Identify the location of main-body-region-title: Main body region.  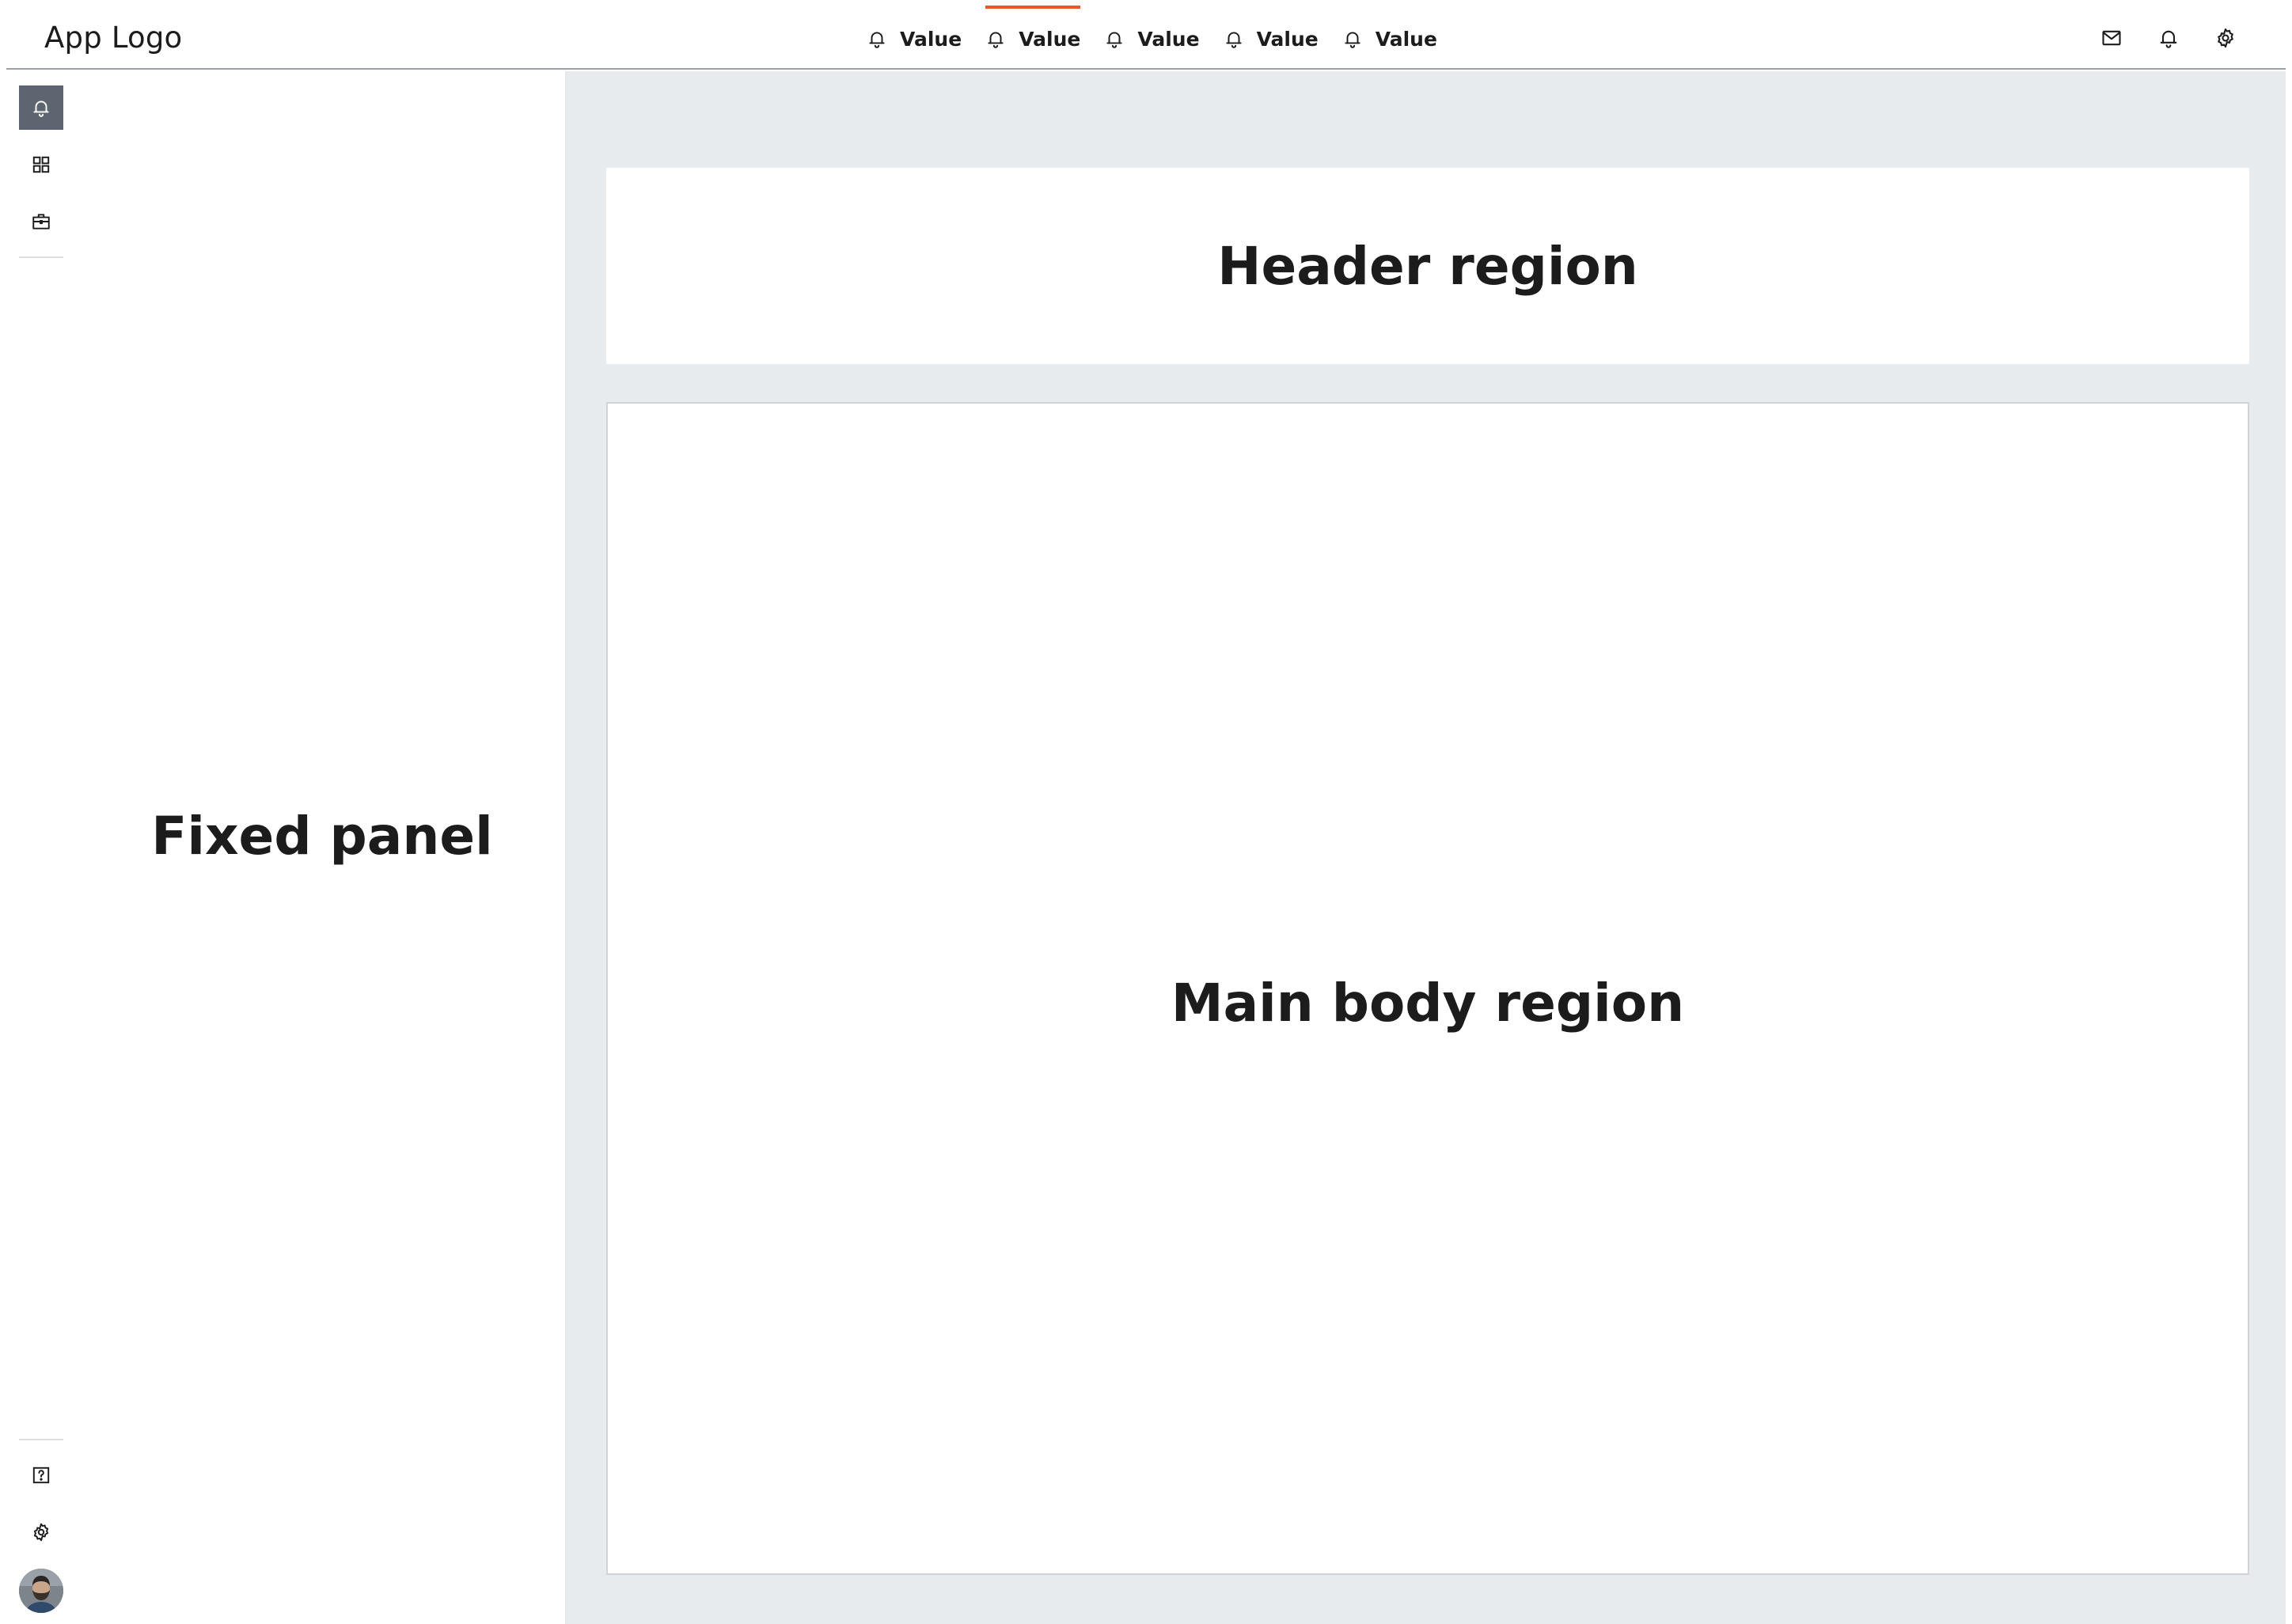
(1428, 1003).